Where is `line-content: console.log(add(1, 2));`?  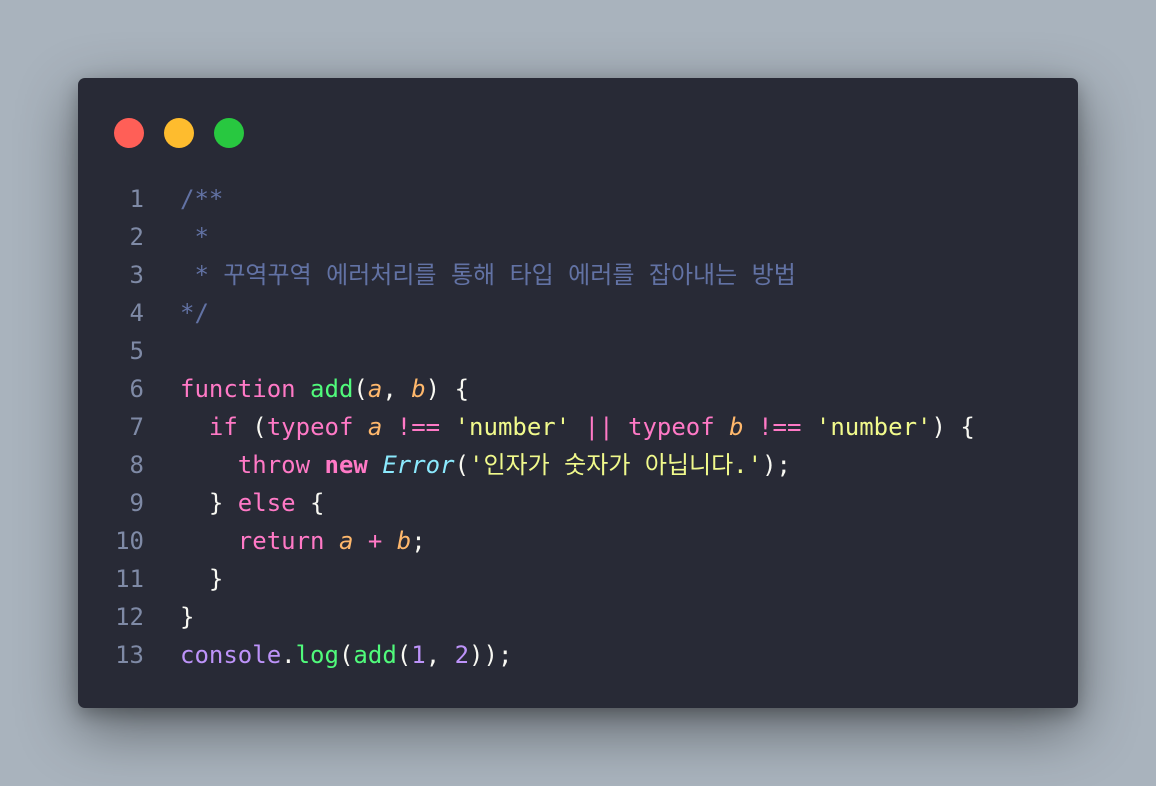 line-content: console.log(add(1, 2)); is located at coordinates (346, 655).